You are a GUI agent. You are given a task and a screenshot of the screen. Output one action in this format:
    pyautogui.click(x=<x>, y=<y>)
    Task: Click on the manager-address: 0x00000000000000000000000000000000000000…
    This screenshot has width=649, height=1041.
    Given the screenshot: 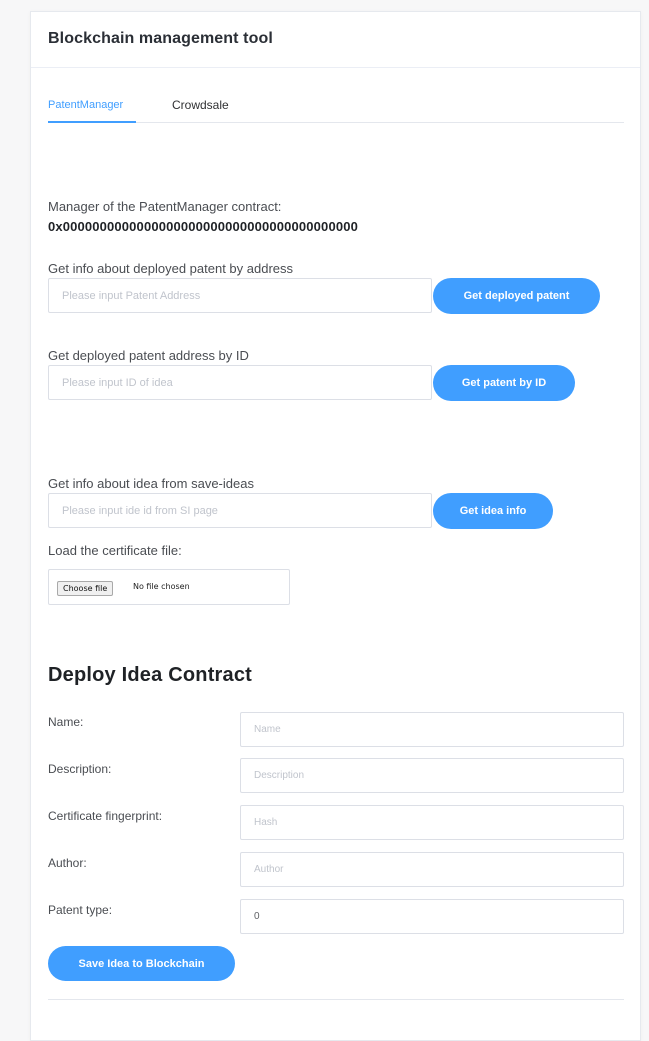 What is the action you would take?
    pyautogui.click(x=203, y=226)
    